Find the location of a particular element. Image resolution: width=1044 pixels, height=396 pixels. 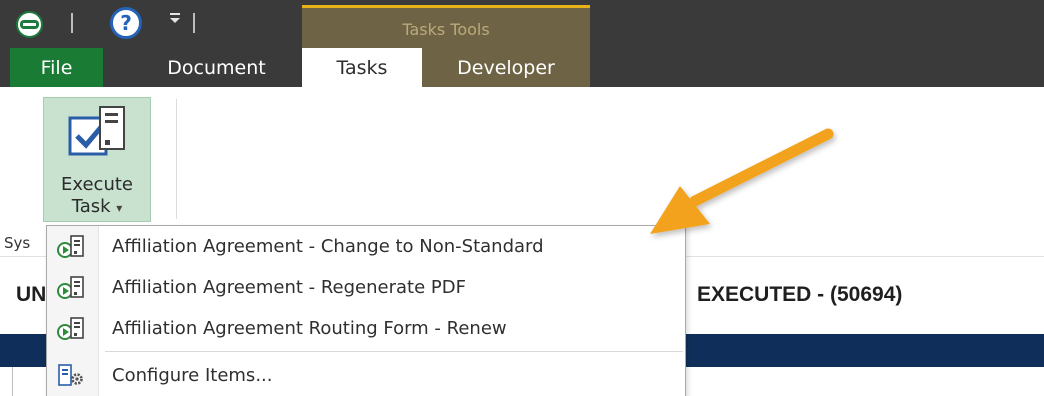

execute-task-label: Execute Task ▾ is located at coordinates (97, 196).